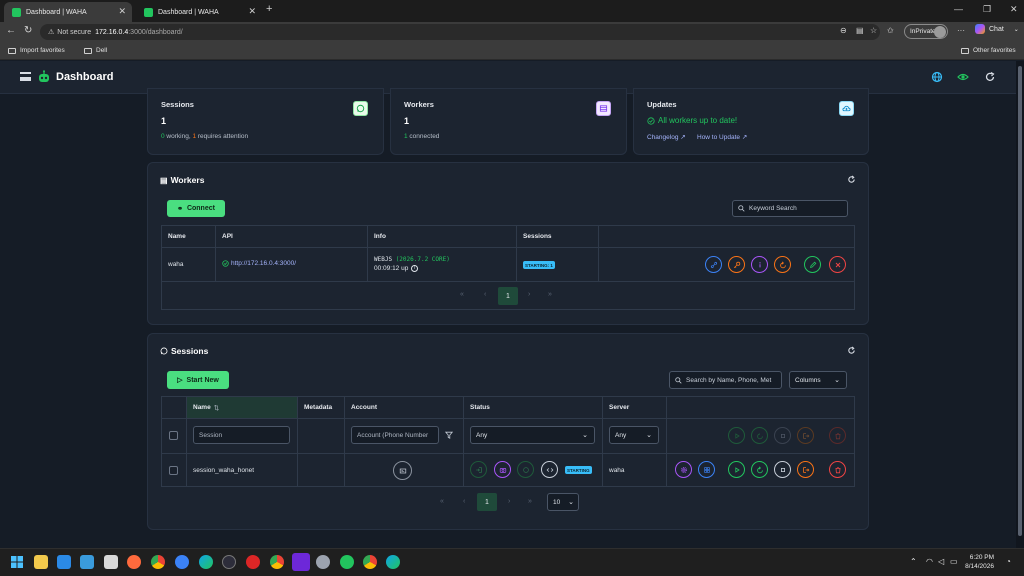 The height and width of the screenshot is (576, 1024). I want to click on page-size-select: 10 ⌄, so click(563, 502).